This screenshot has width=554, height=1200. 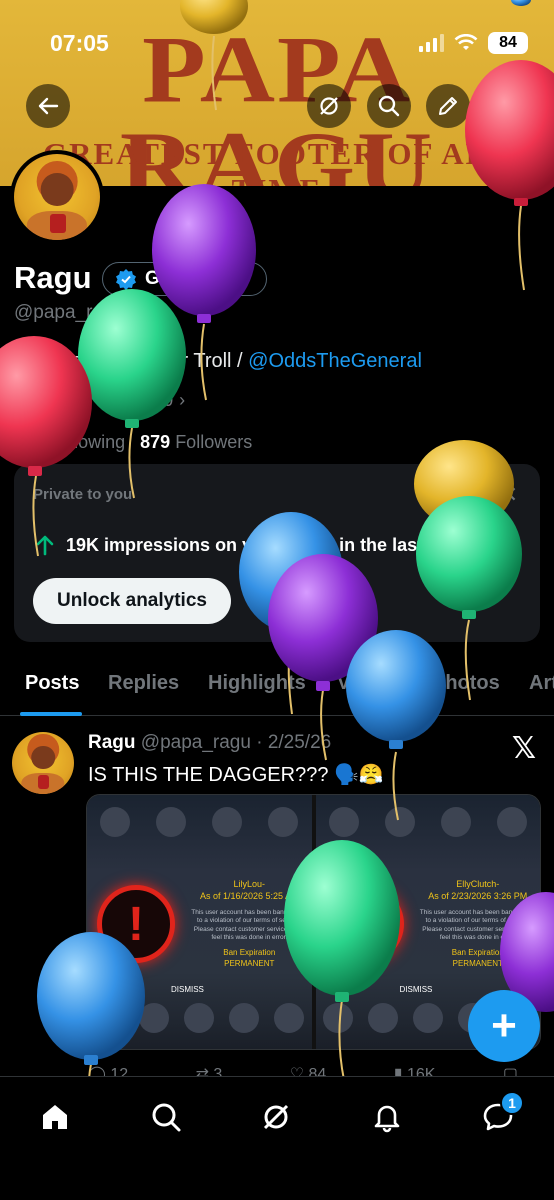 I want to click on nav-notifications, so click(x=387, y=1117).